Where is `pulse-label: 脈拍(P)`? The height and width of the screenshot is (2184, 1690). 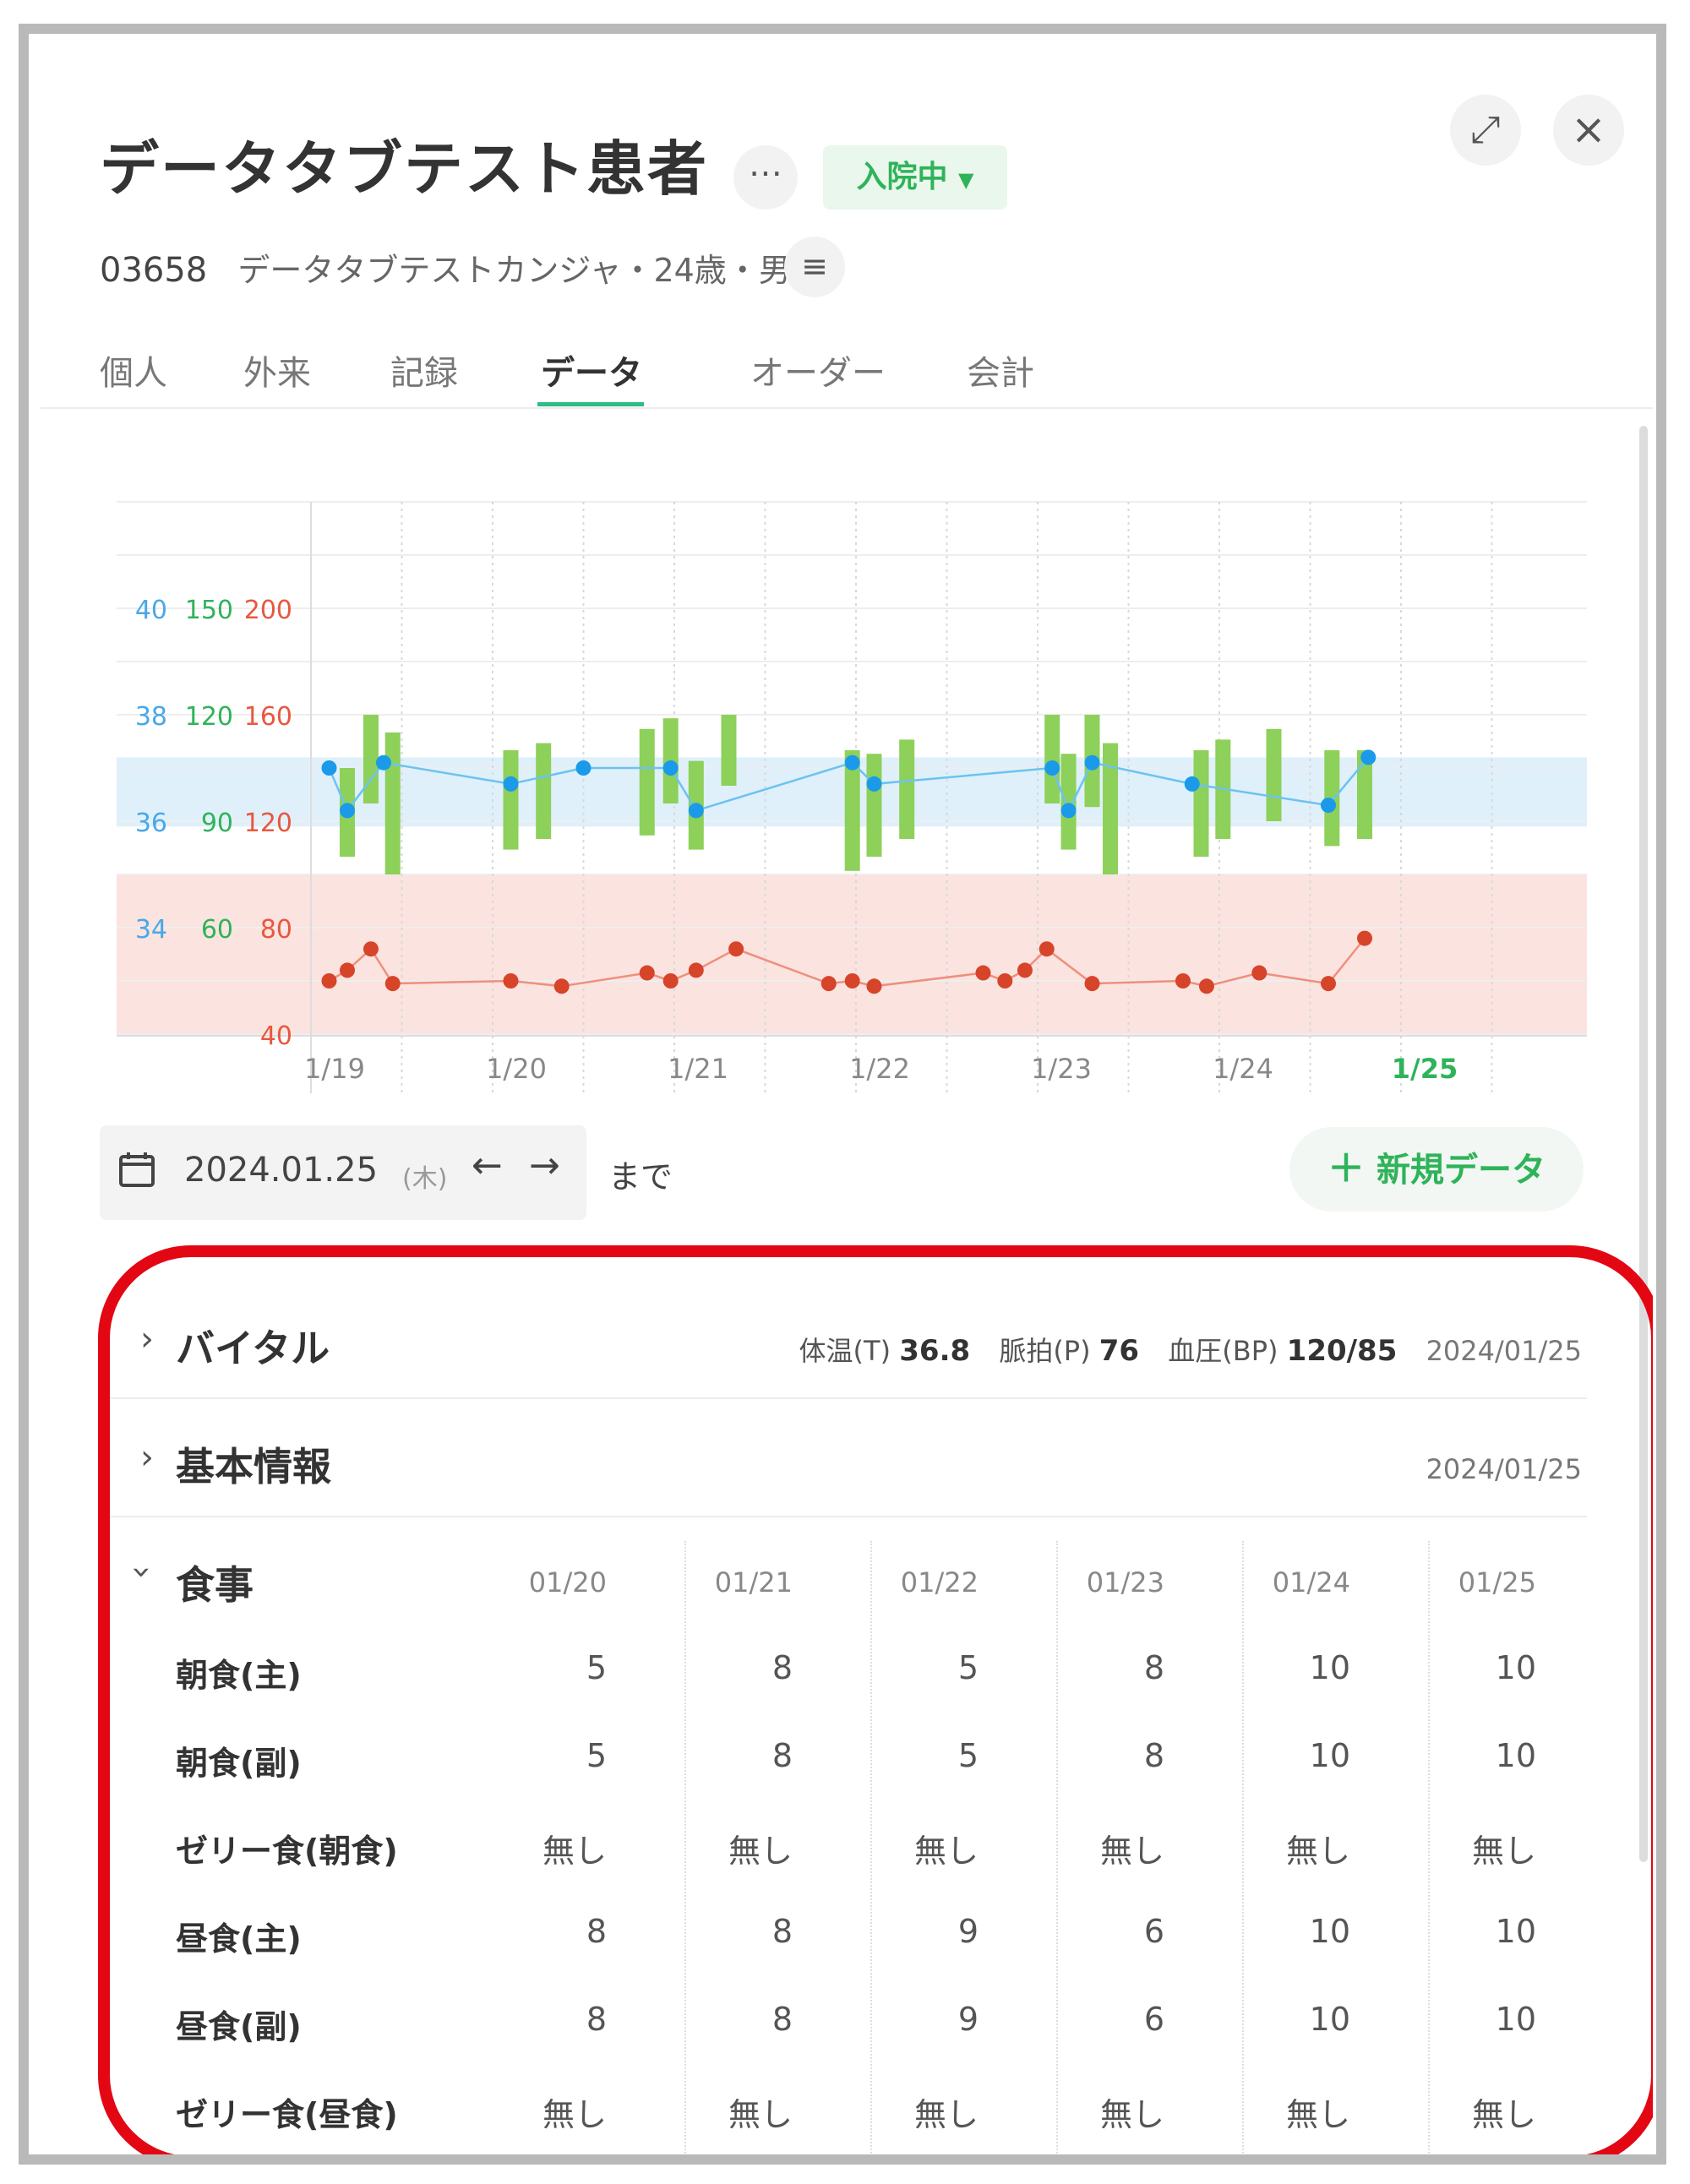 pulse-label: 脈拍(P) is located at coordinates (1045, 1351).